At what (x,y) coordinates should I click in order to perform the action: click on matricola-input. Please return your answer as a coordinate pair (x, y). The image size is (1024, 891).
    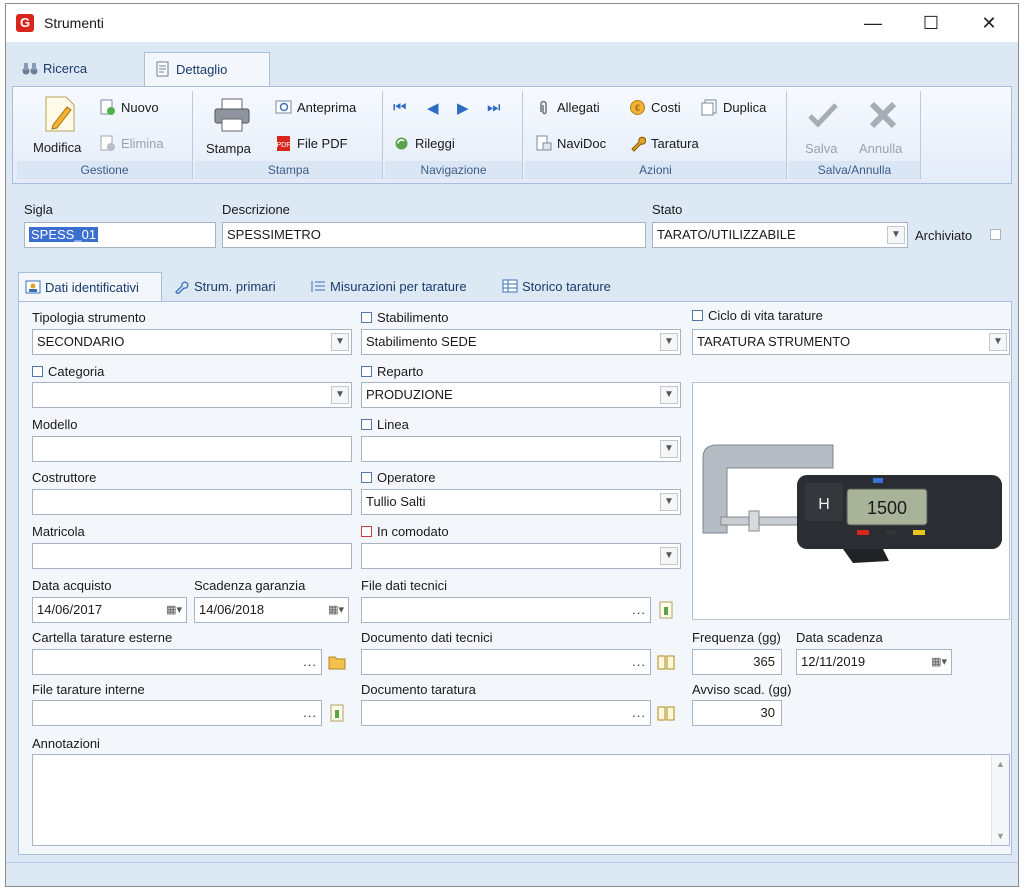
    Looking at the image, I should click on (192, 556).